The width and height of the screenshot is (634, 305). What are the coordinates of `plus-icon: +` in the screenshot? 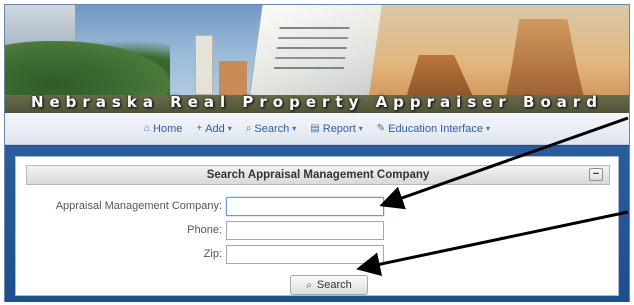 It's located at (199, 128).